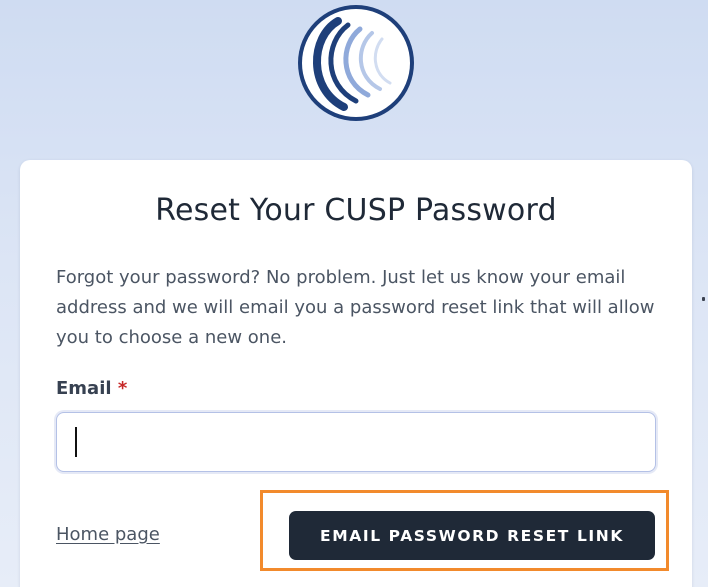 This screenshot has height=587, width=708. I want to click on page-title: Reset Your CUSP Password, so click(356, 210).